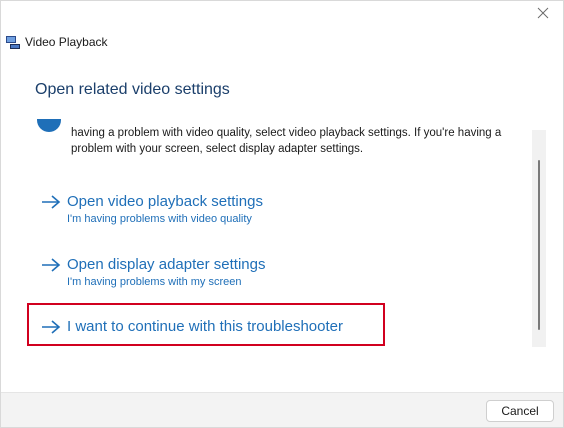 This screenshot has height=428, width=564. I want to click on page-heading: Open related video settings, so click(132, 89).